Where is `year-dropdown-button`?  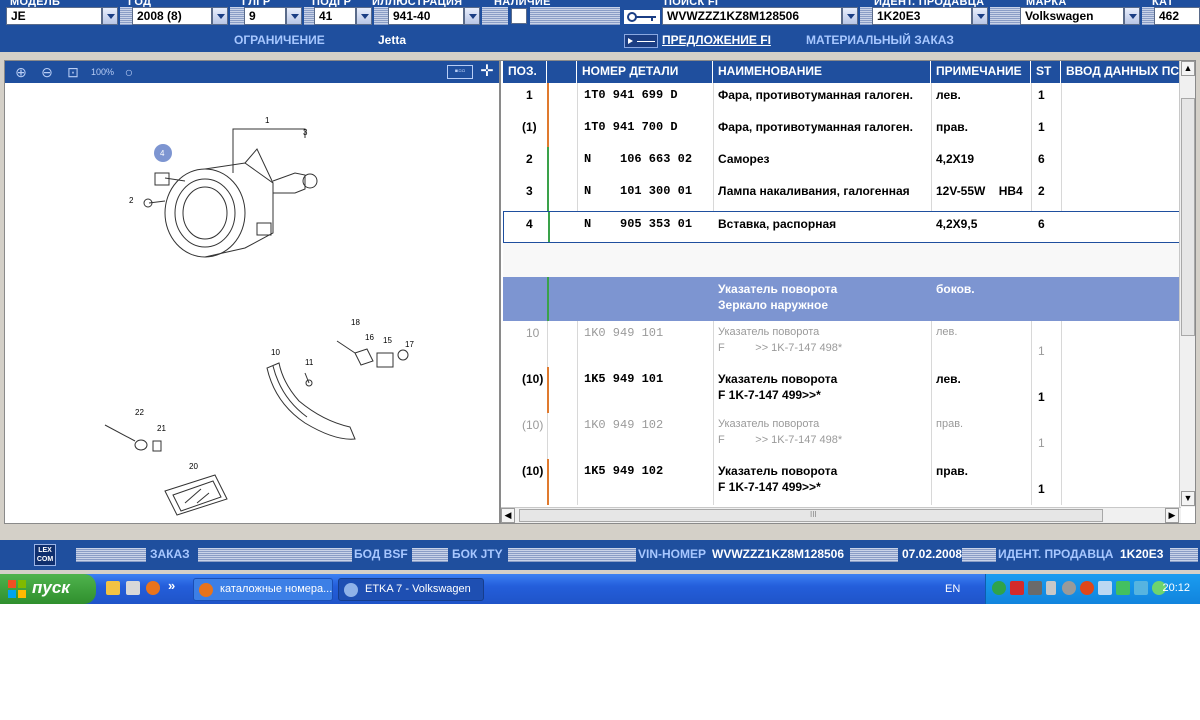
year-dropdown-button is located at coordinates (220, 16).